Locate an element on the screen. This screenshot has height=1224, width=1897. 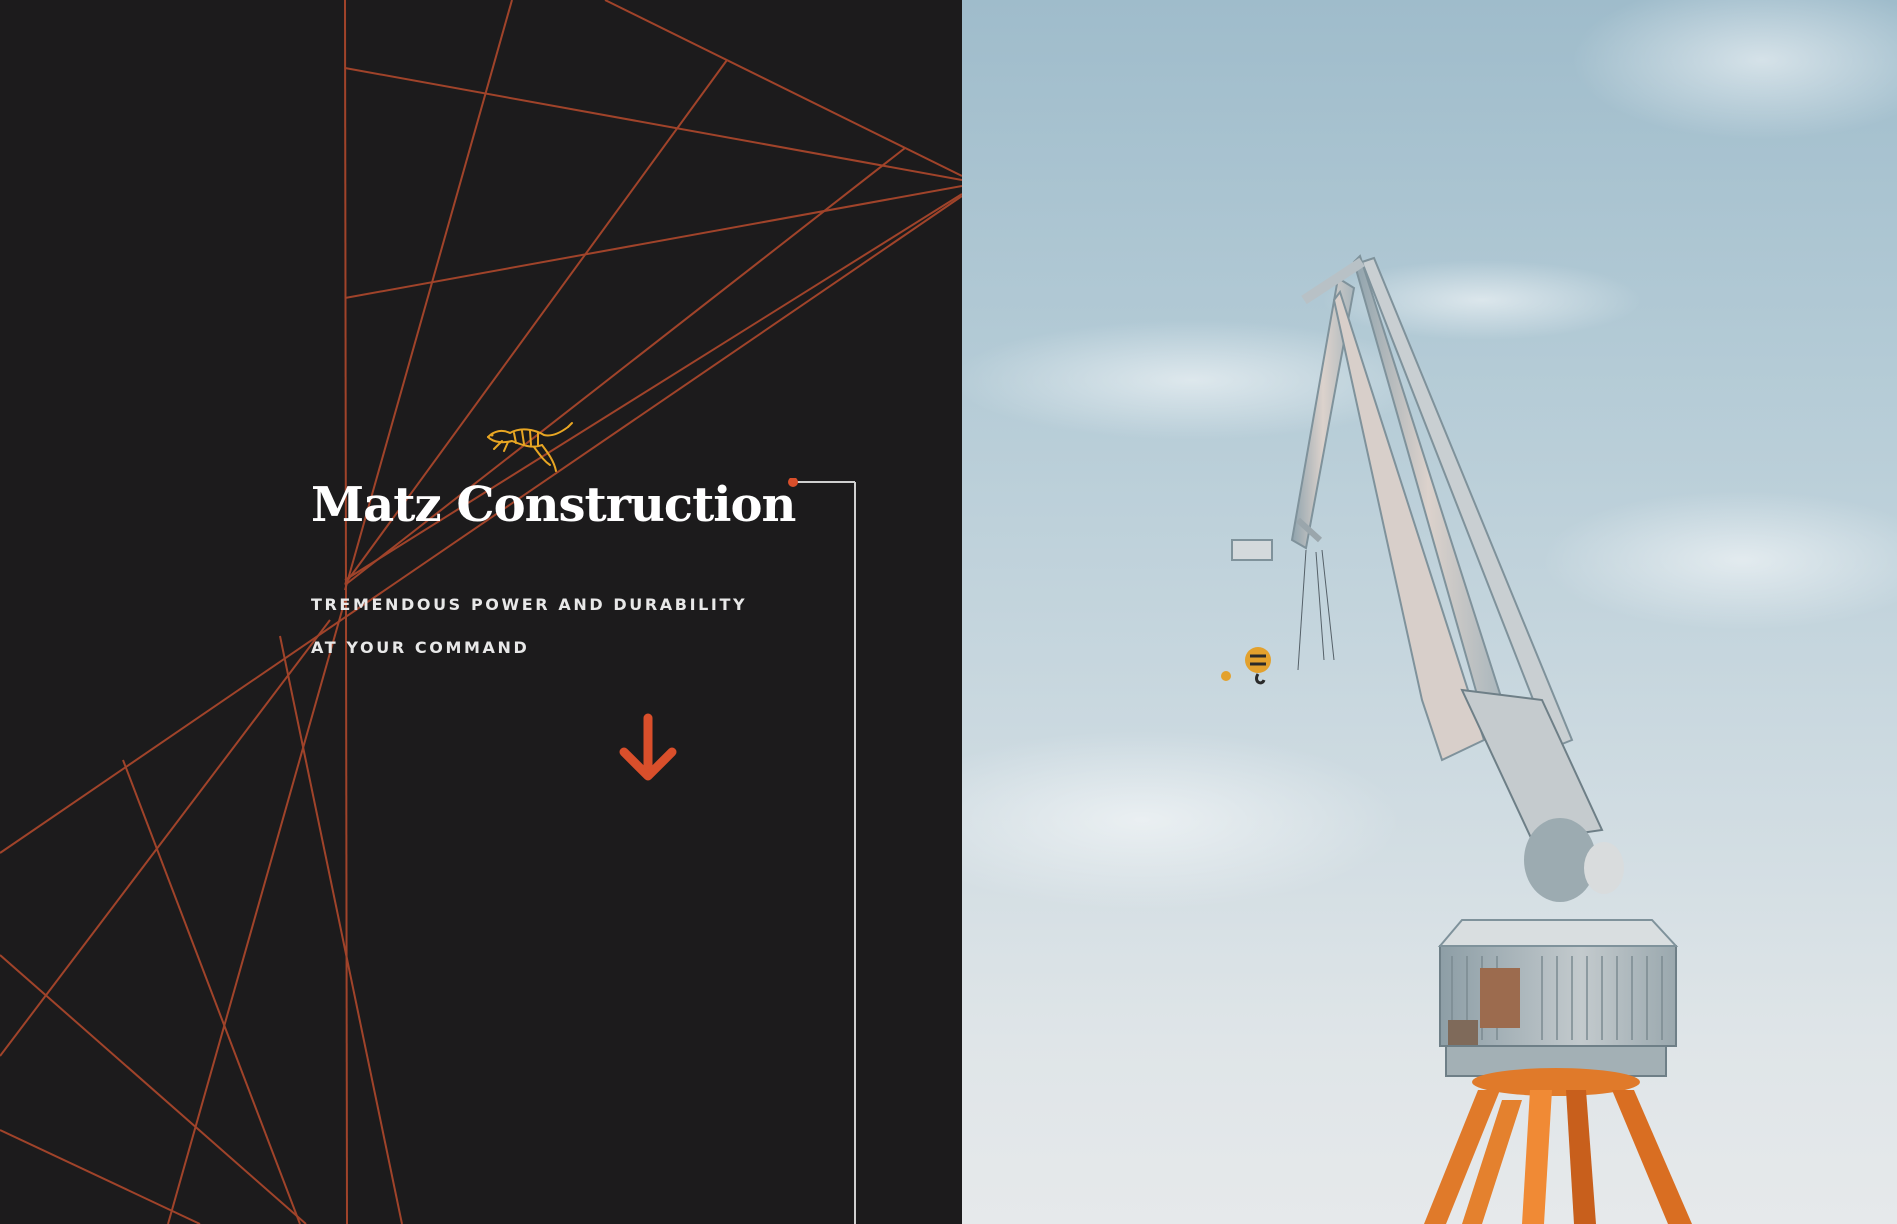
decorative-bracket-line is located at coordinates (822, 851).